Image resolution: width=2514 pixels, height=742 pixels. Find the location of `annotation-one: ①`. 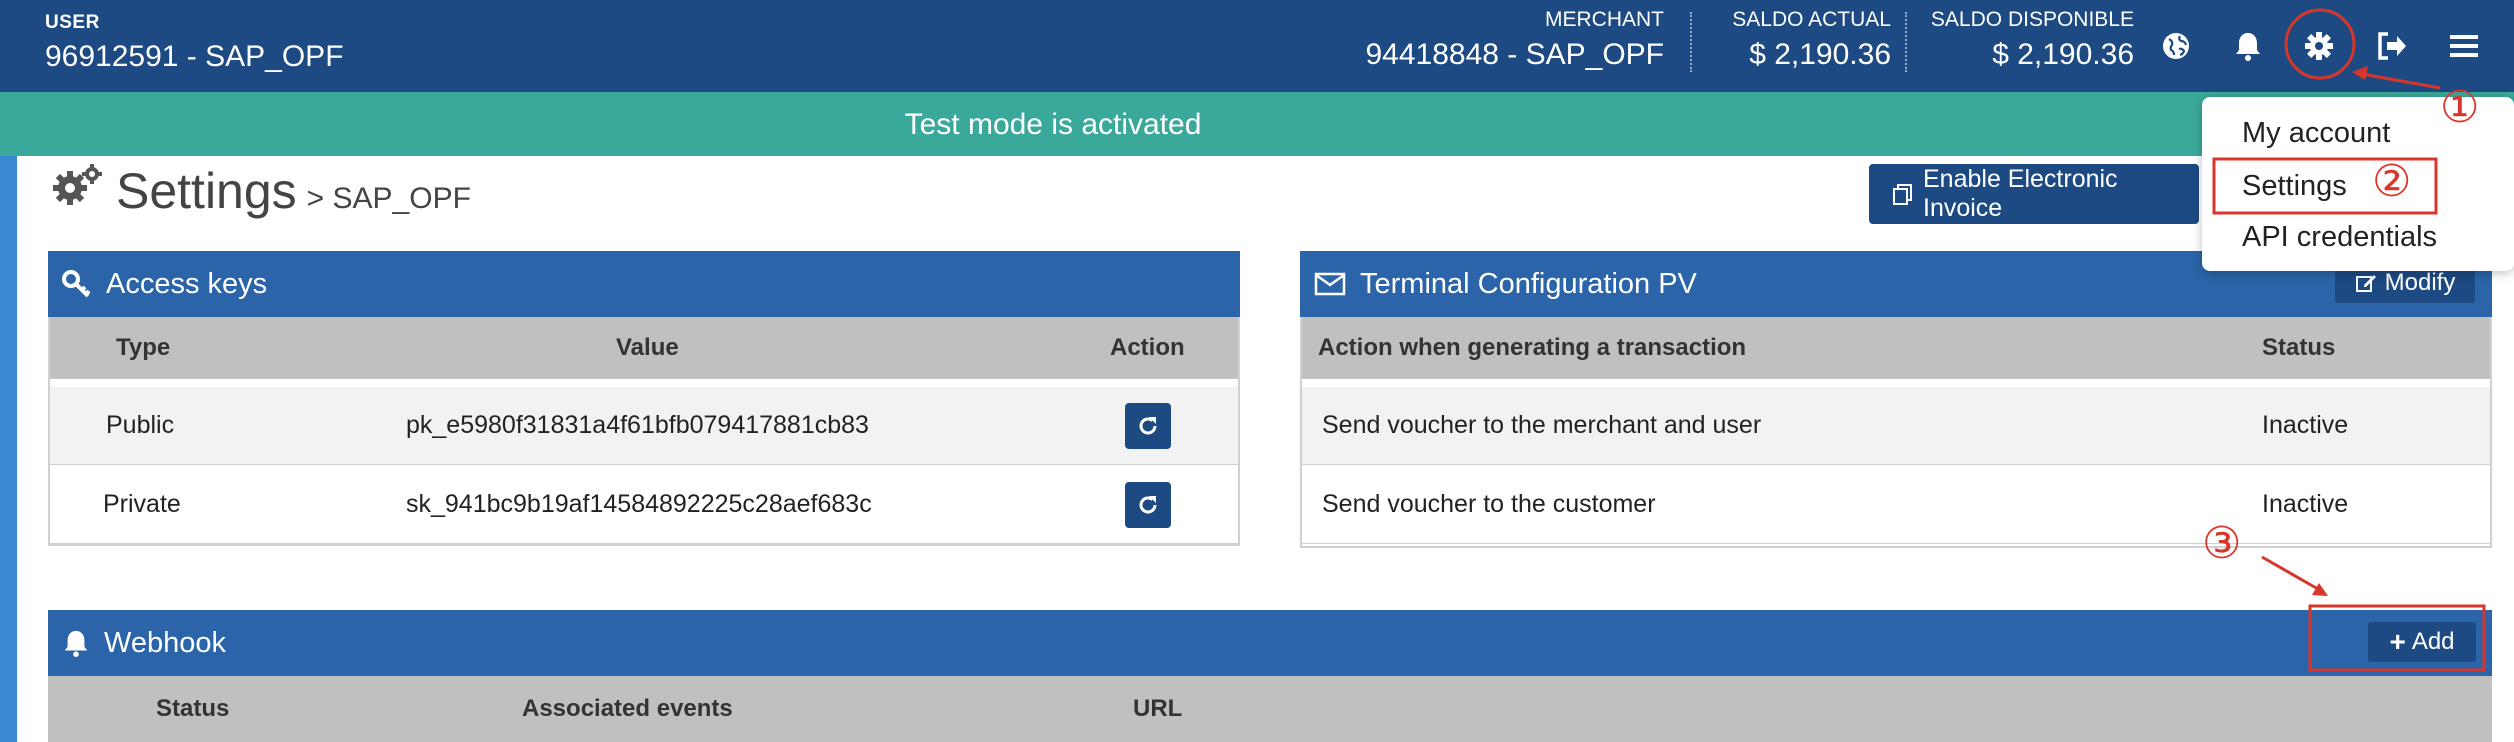

annotation-one: ① is located at coordinates (2460, 107).